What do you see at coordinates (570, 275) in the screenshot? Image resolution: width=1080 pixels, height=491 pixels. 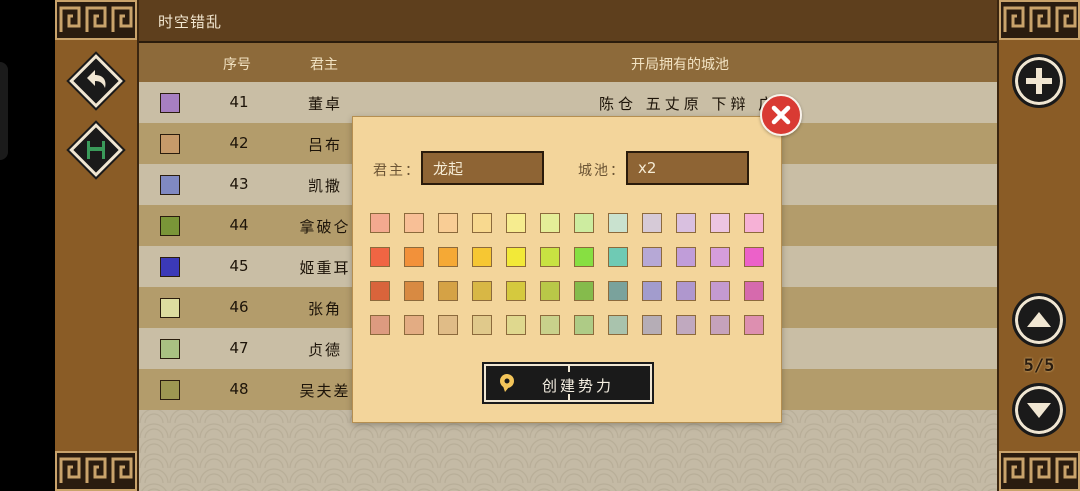 I see `color-palette` at bounding box center [570, 275].